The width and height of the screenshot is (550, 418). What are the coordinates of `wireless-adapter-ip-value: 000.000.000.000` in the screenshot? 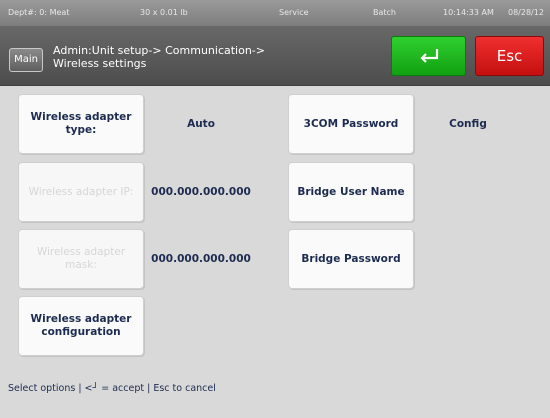 It's located at (201, 192).